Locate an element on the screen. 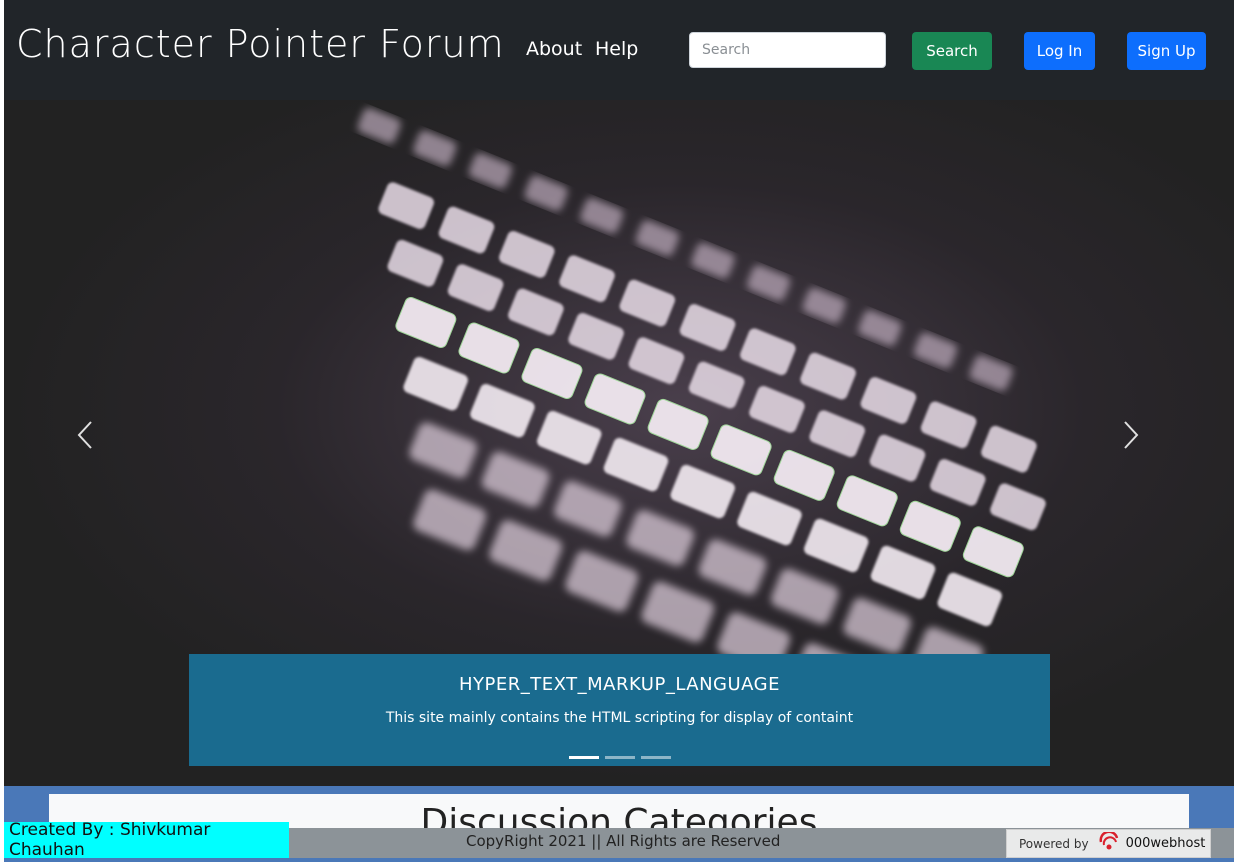  carousel-indicators is located at coordinates (619, 757).